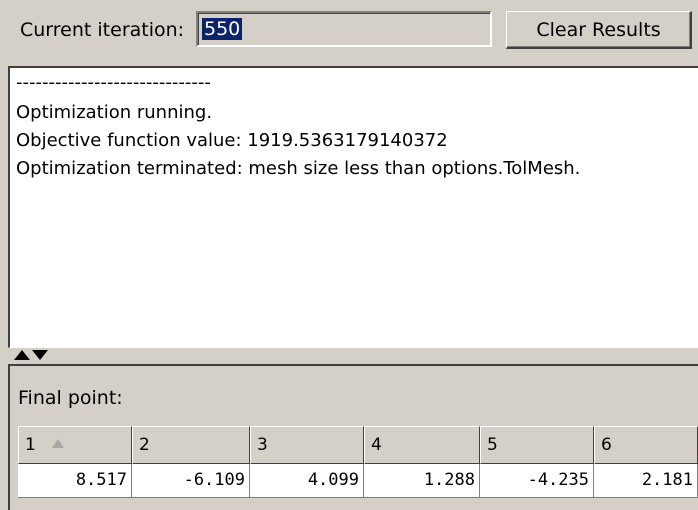 The image size is (698, 510). Describe the element at coordinates (646, 445) in the screenshot. I see `column-header-6: 6` at that location.